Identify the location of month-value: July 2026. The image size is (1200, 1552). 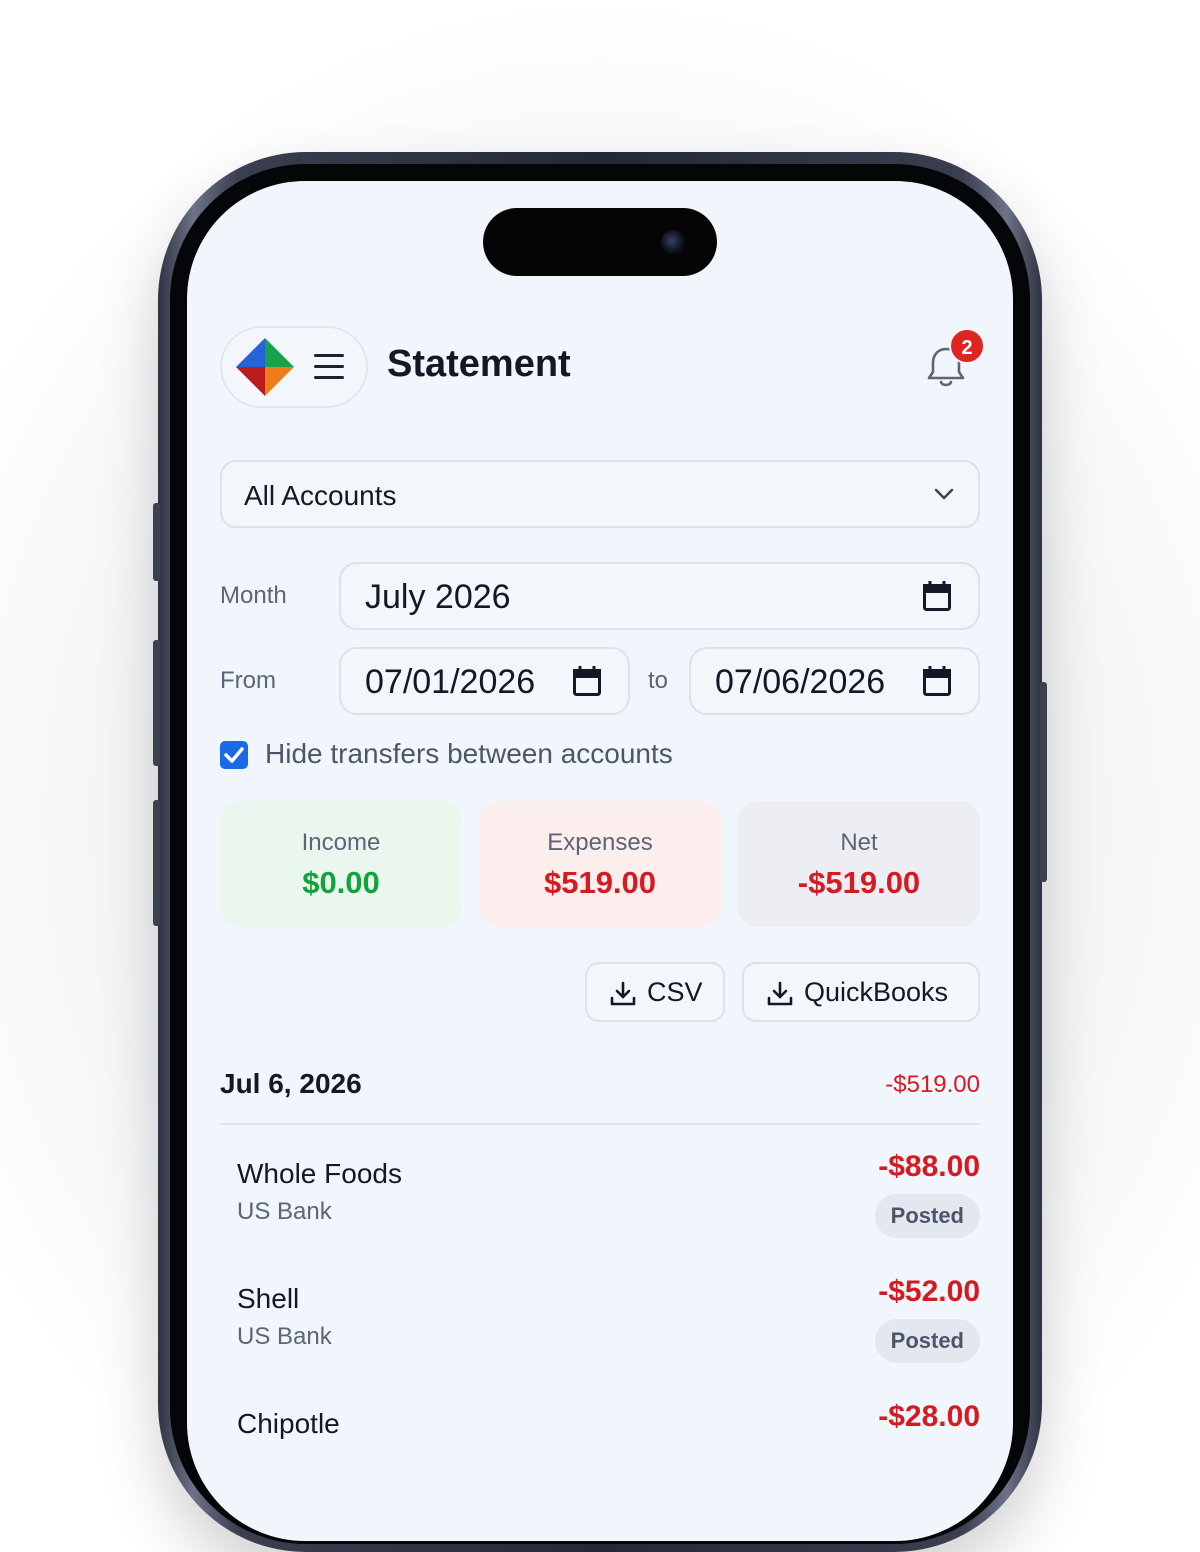
(438, 597).